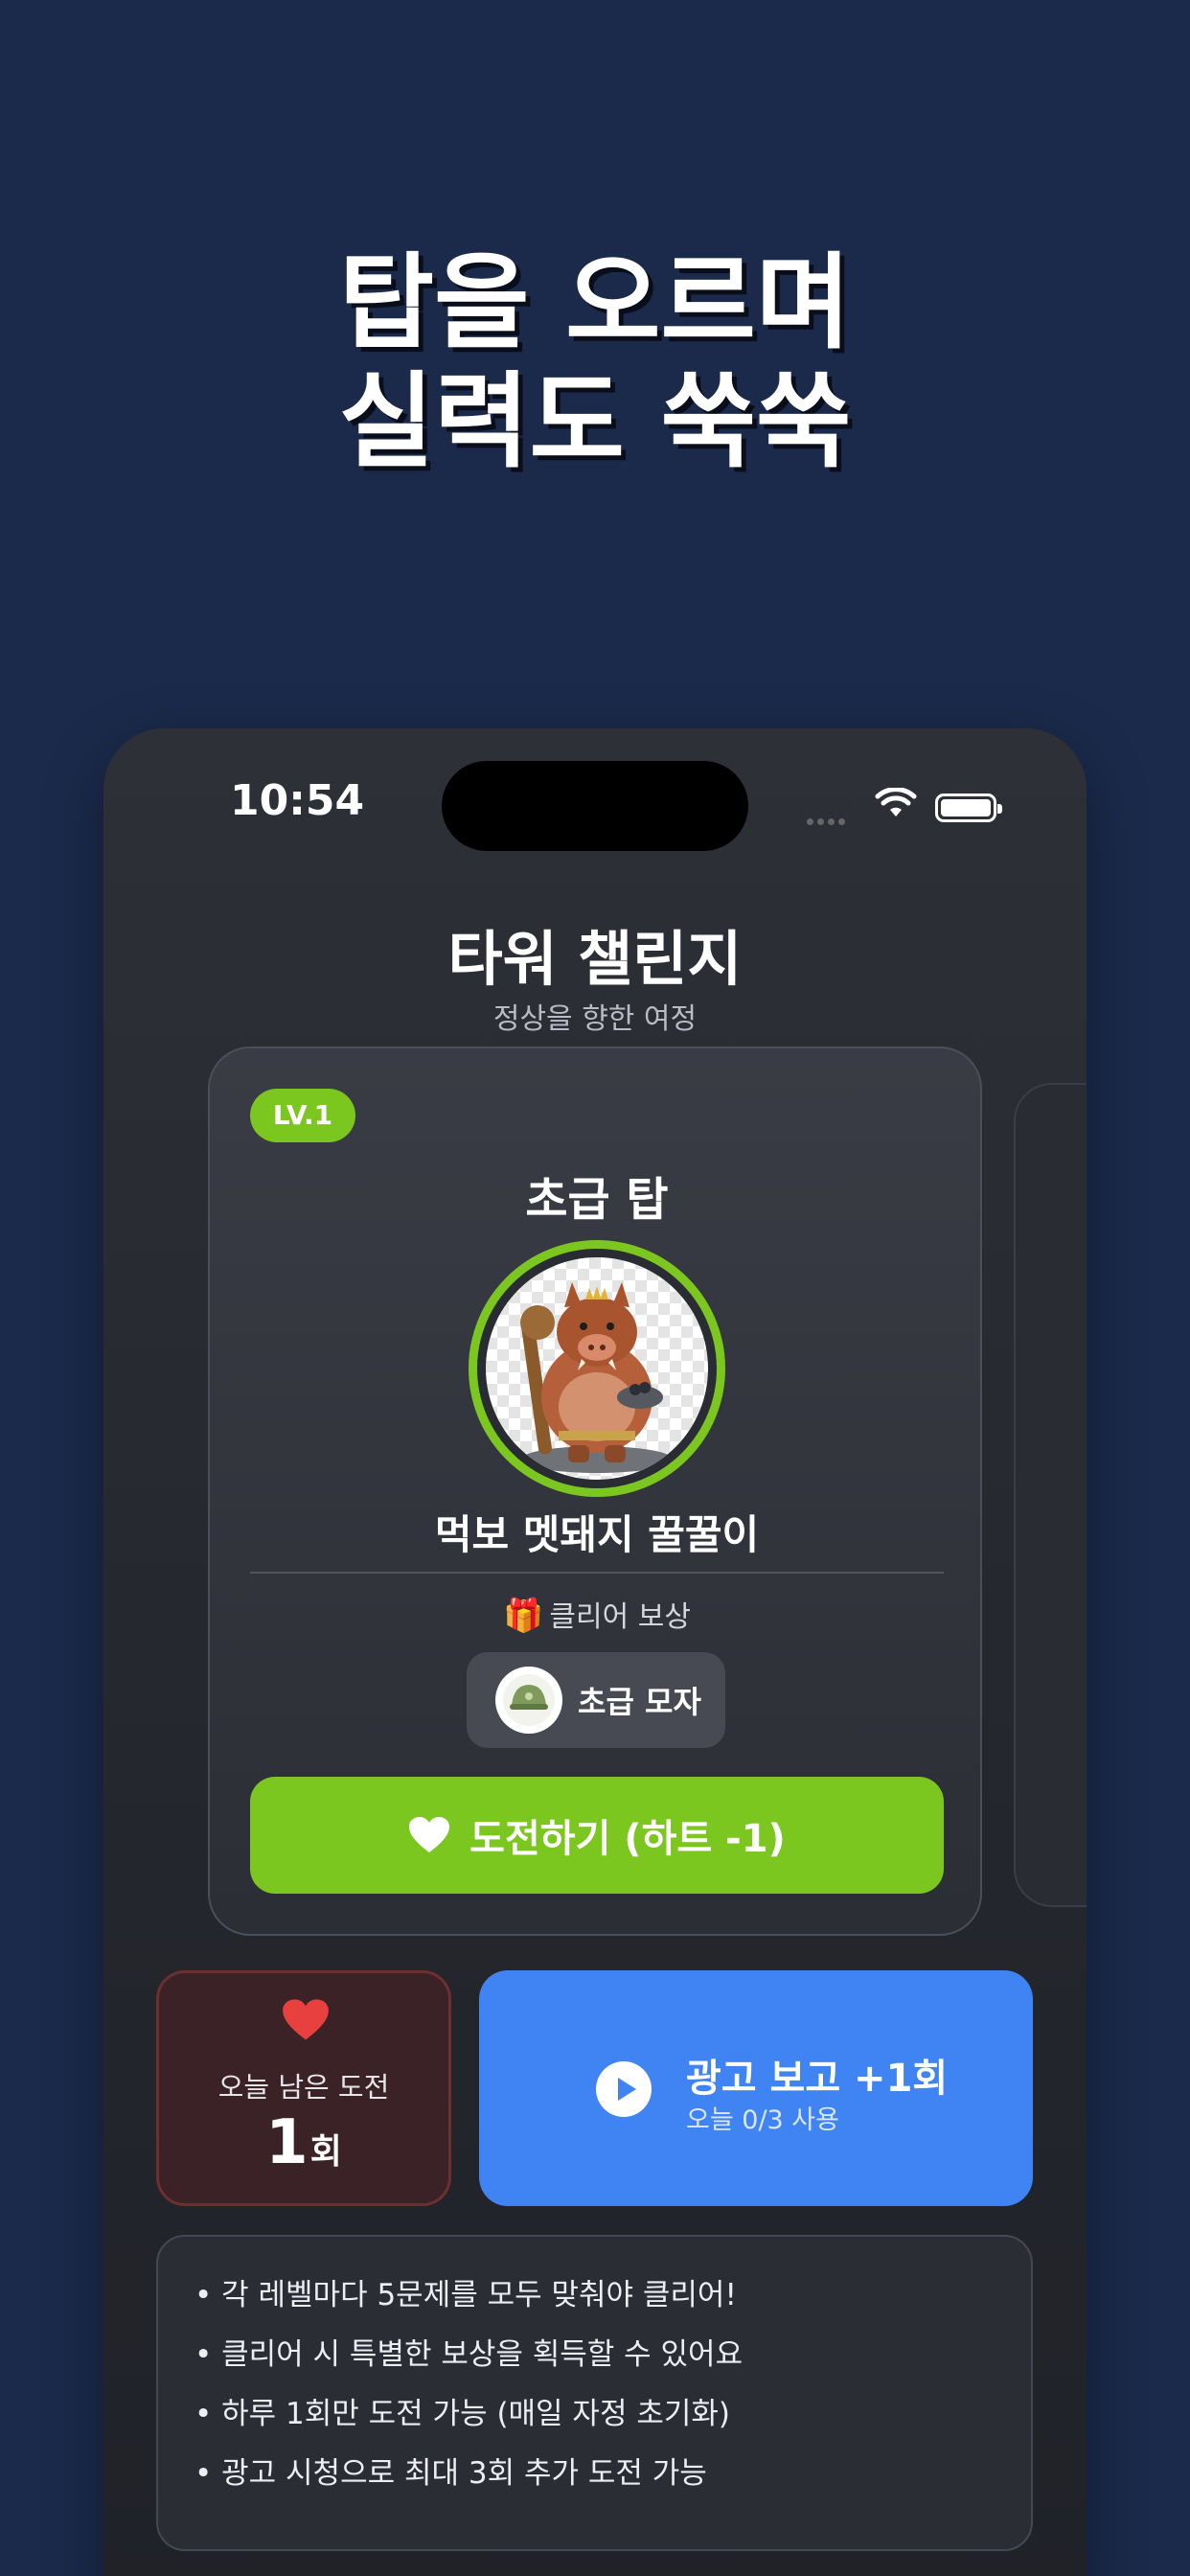  What do you see at coordinates (597, 1573) in the screenshot?
I see `divider` at bounding box center [597, 1573].